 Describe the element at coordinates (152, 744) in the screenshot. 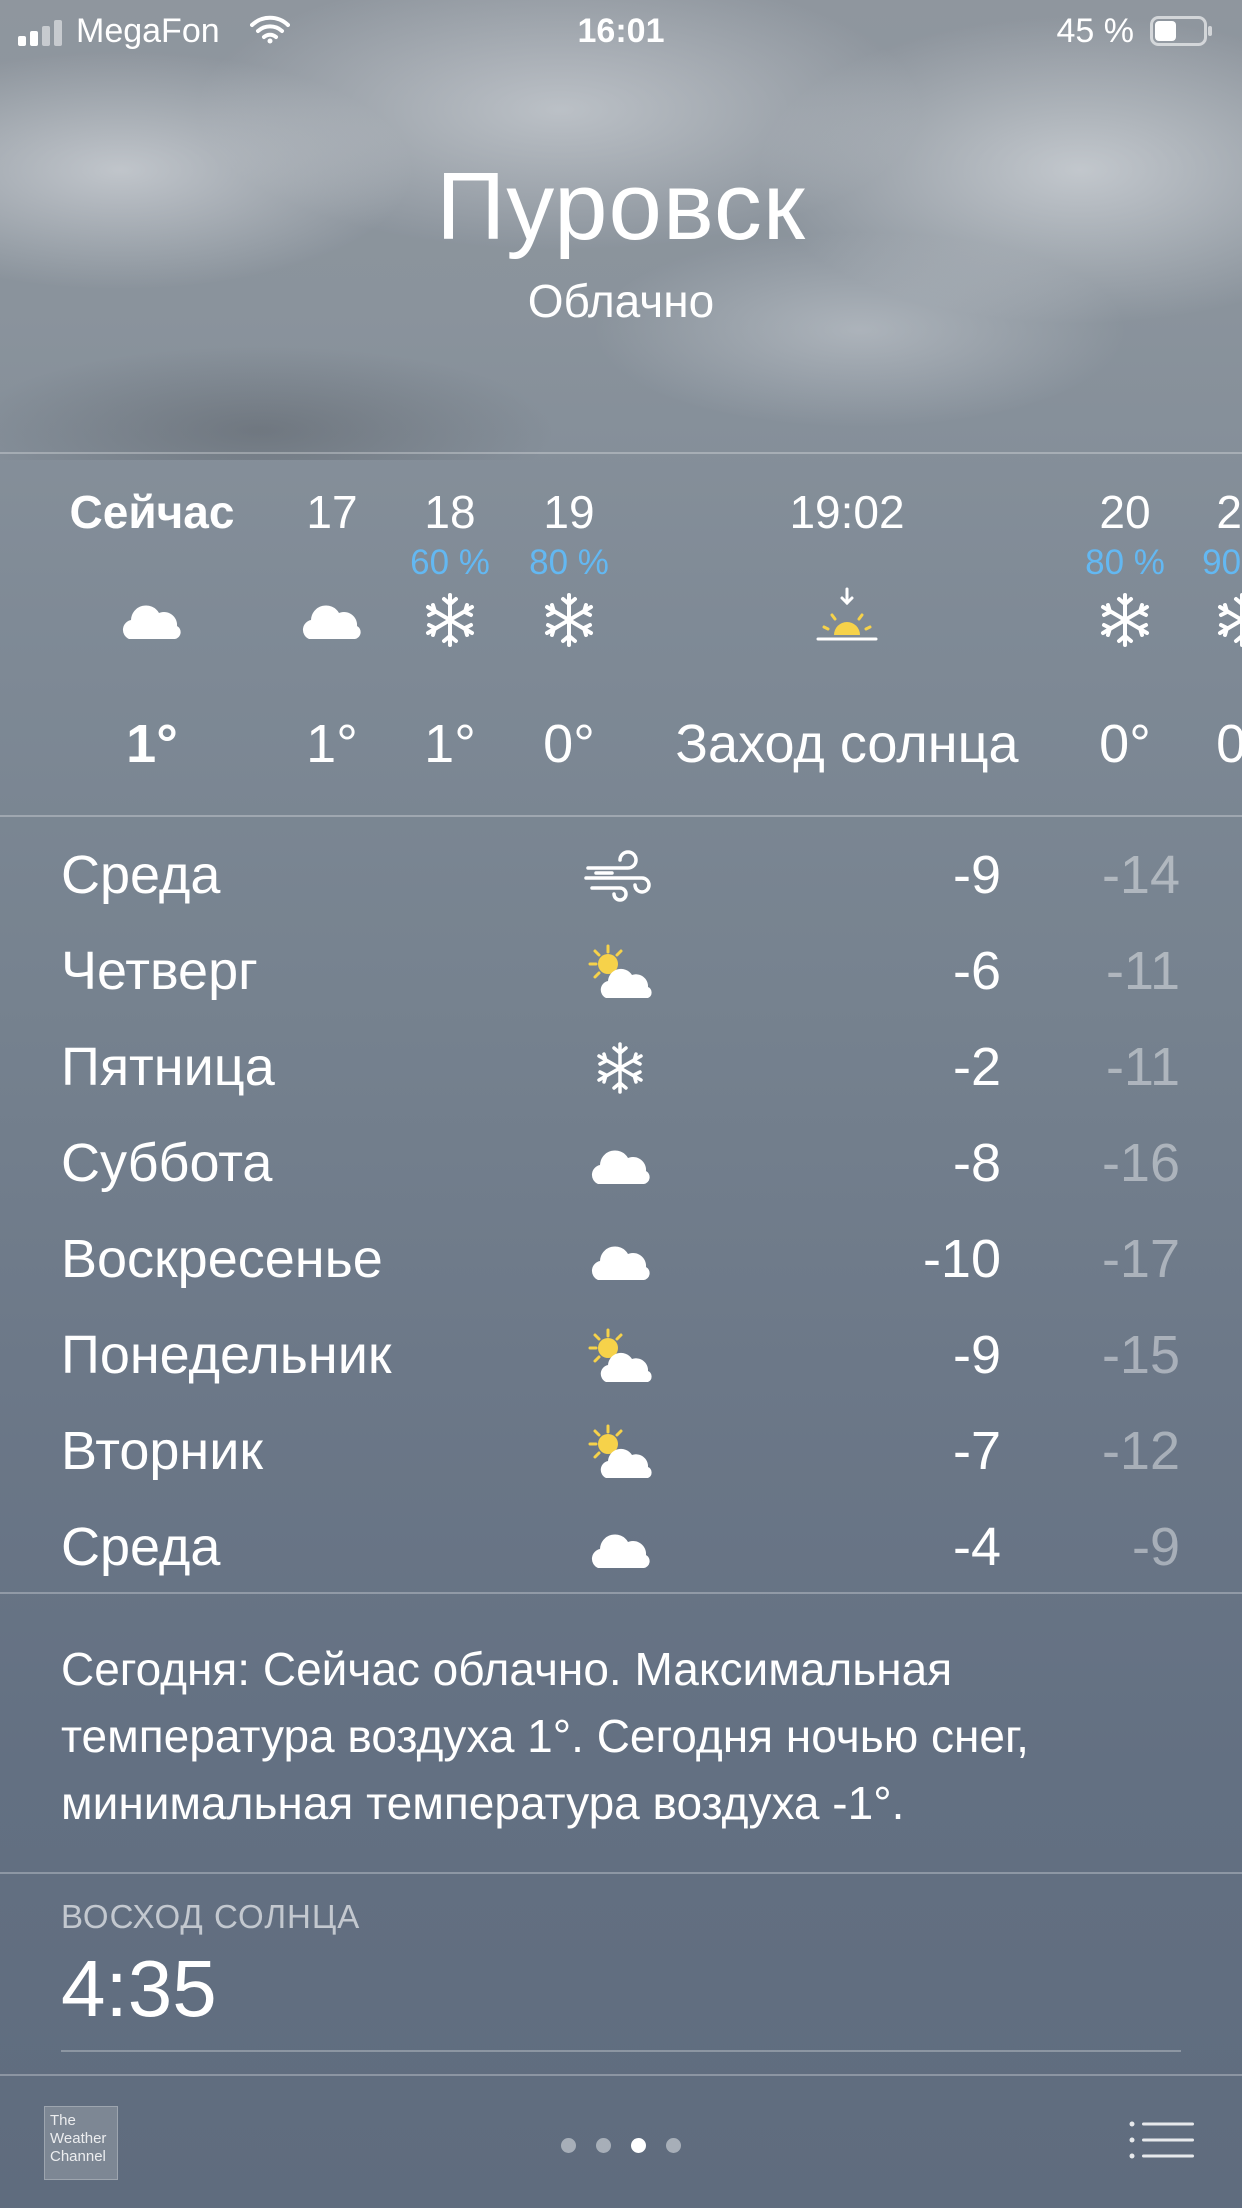

I see `hour-temp: 1°` at that location.